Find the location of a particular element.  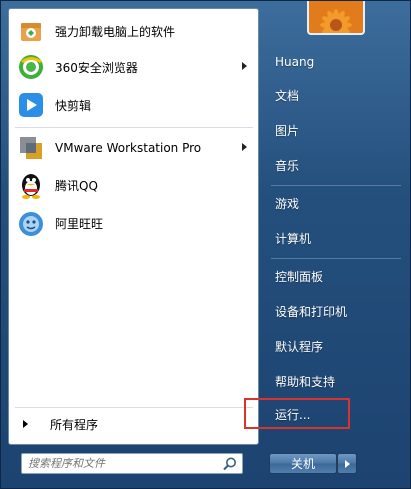

program-label: VMware Workstation Pro is located at coordinates (128, 148).